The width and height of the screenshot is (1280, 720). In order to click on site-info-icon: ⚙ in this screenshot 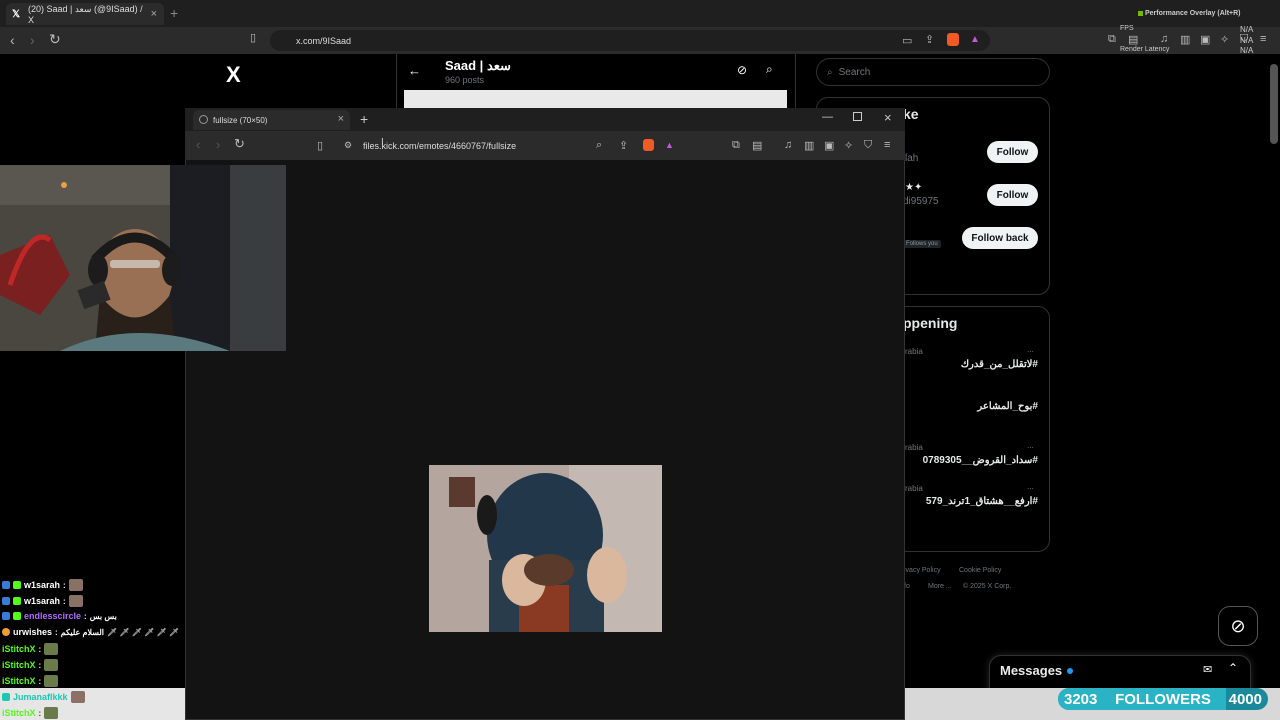, I will do `click(348, 145)`.